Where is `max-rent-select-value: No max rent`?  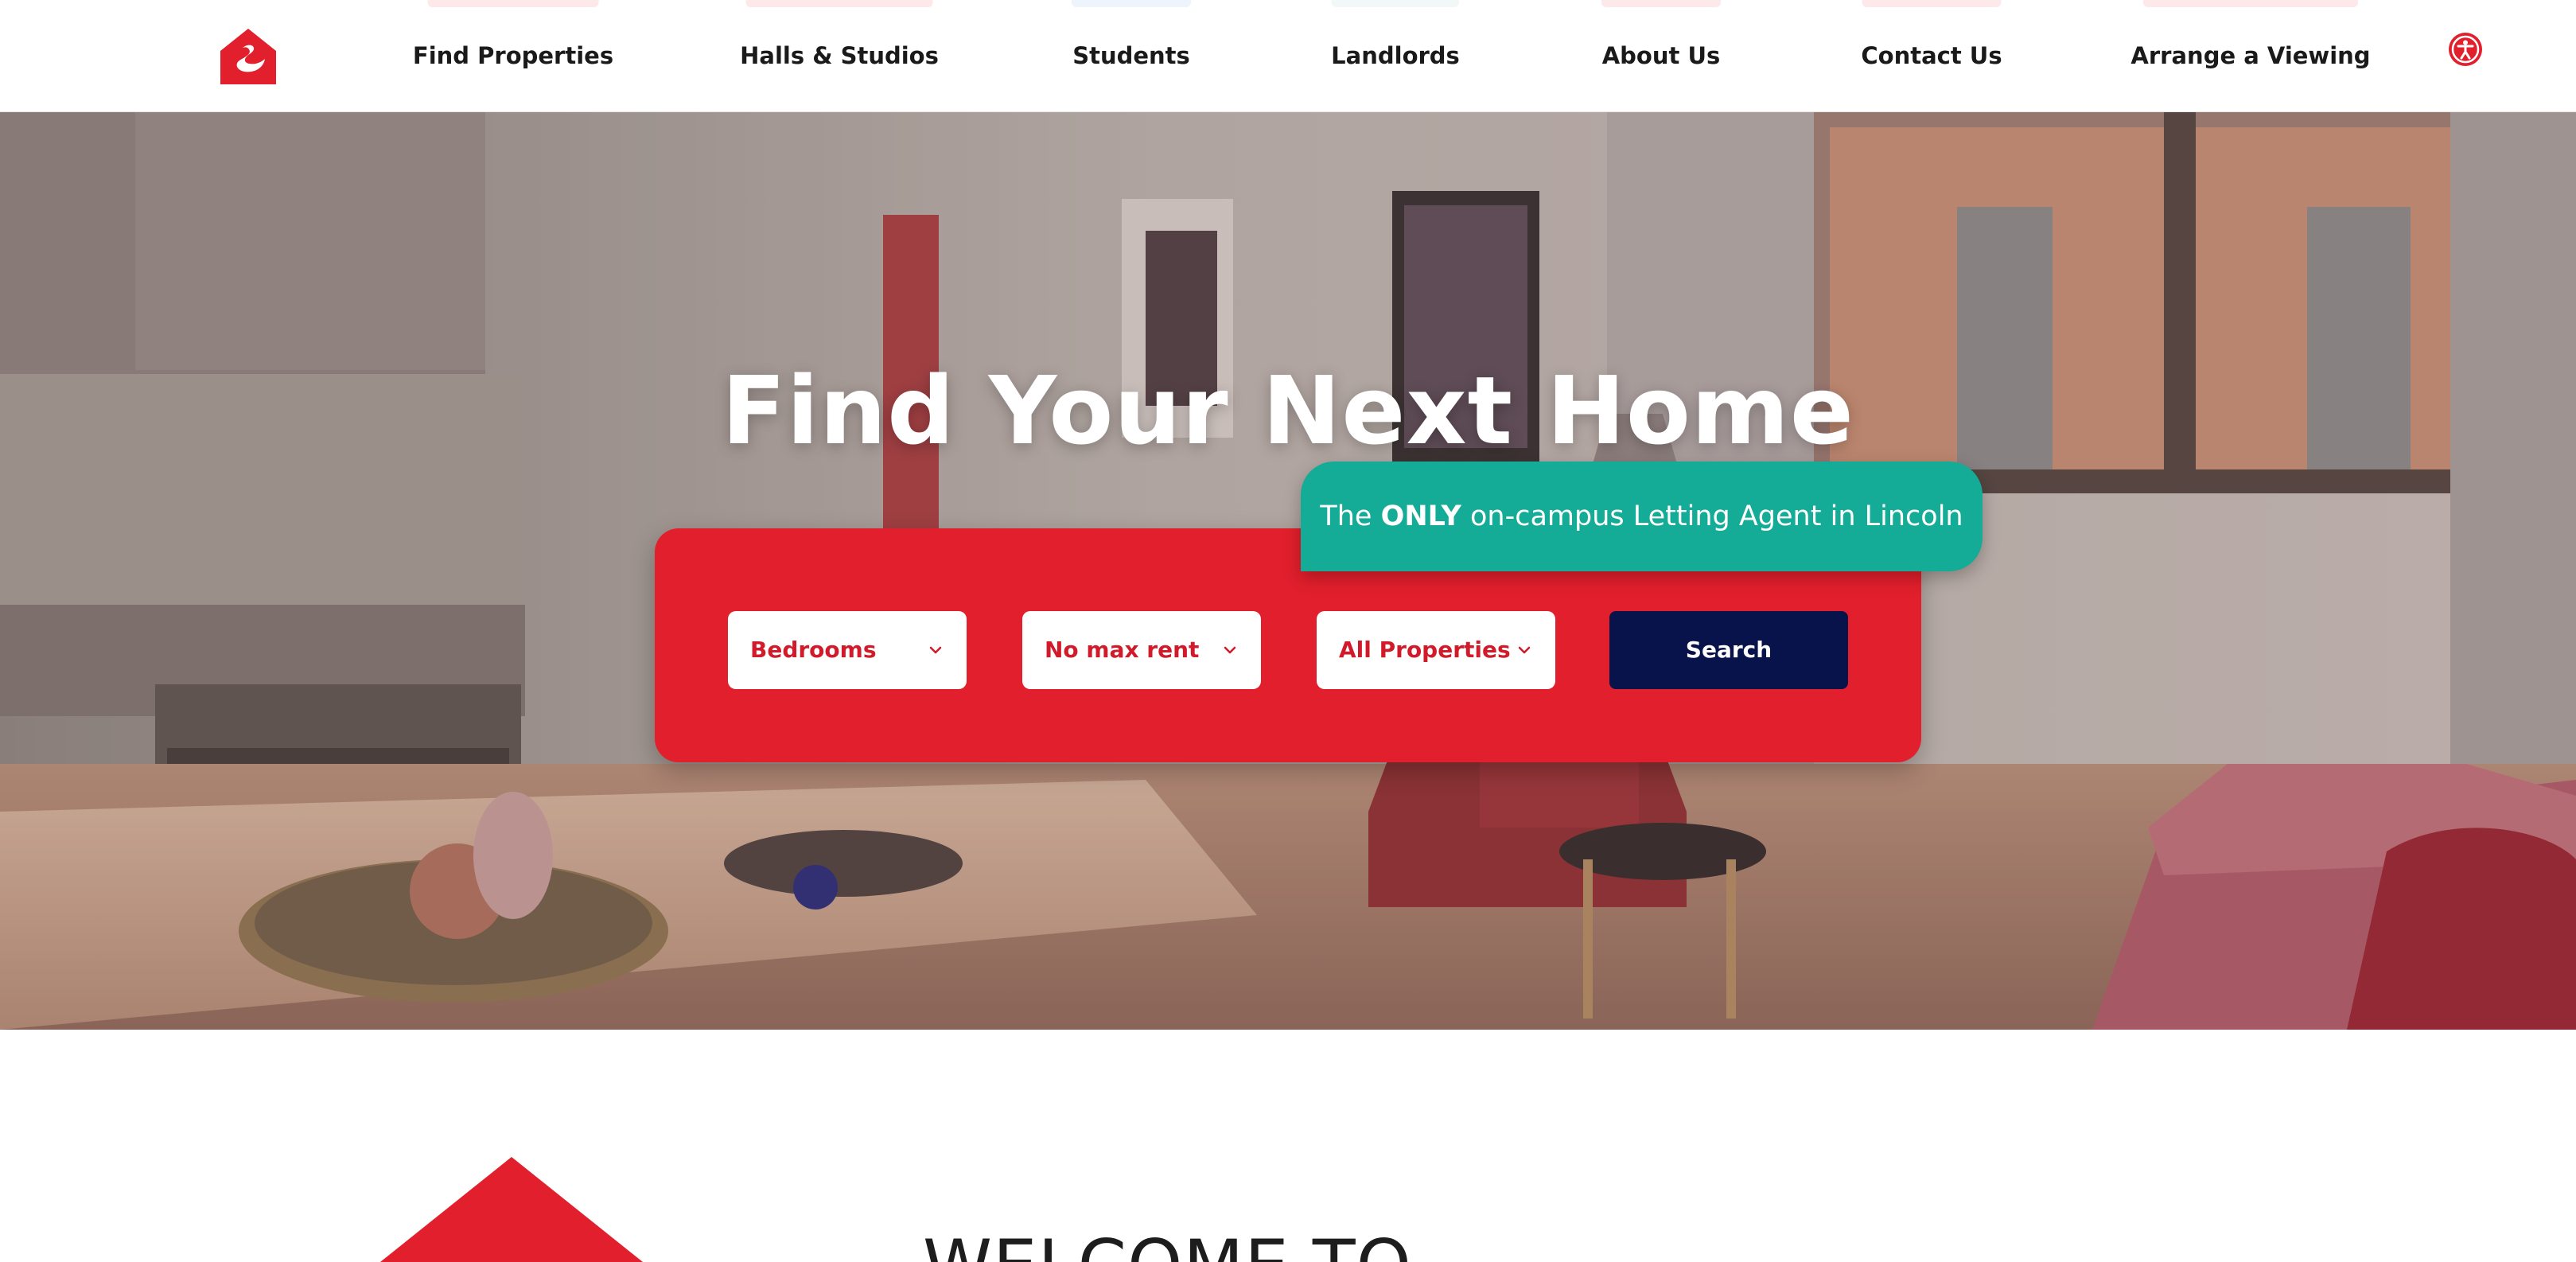
max-rent-select-value: No max rent is located at coordinates (1122, 650).